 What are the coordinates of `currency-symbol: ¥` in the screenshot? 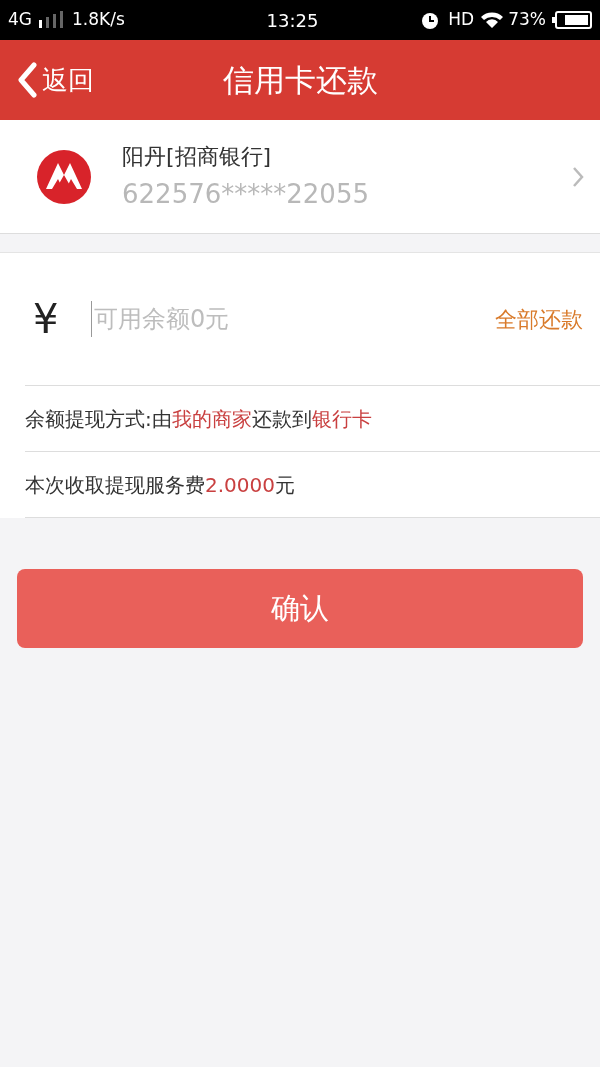 It's located at (46, 319).